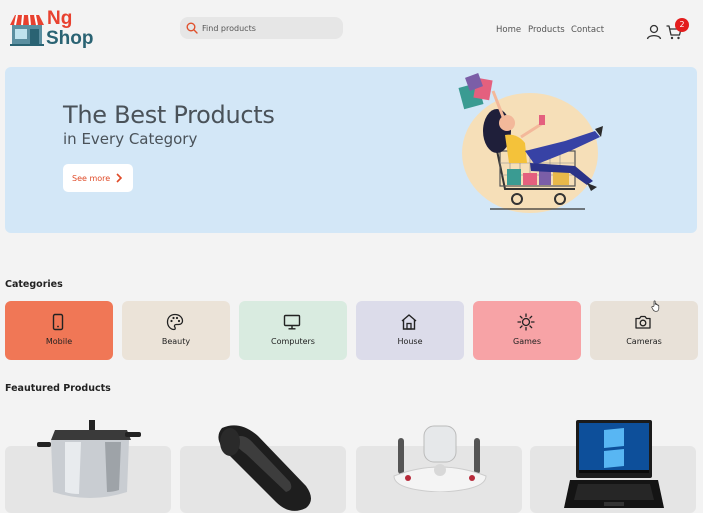 The width and height of the screenshot is (703, 513). What do you see at coordinates (644, 341) in the screenshot?
I see `category-label: Cameras` at bounding box center [644, 341].